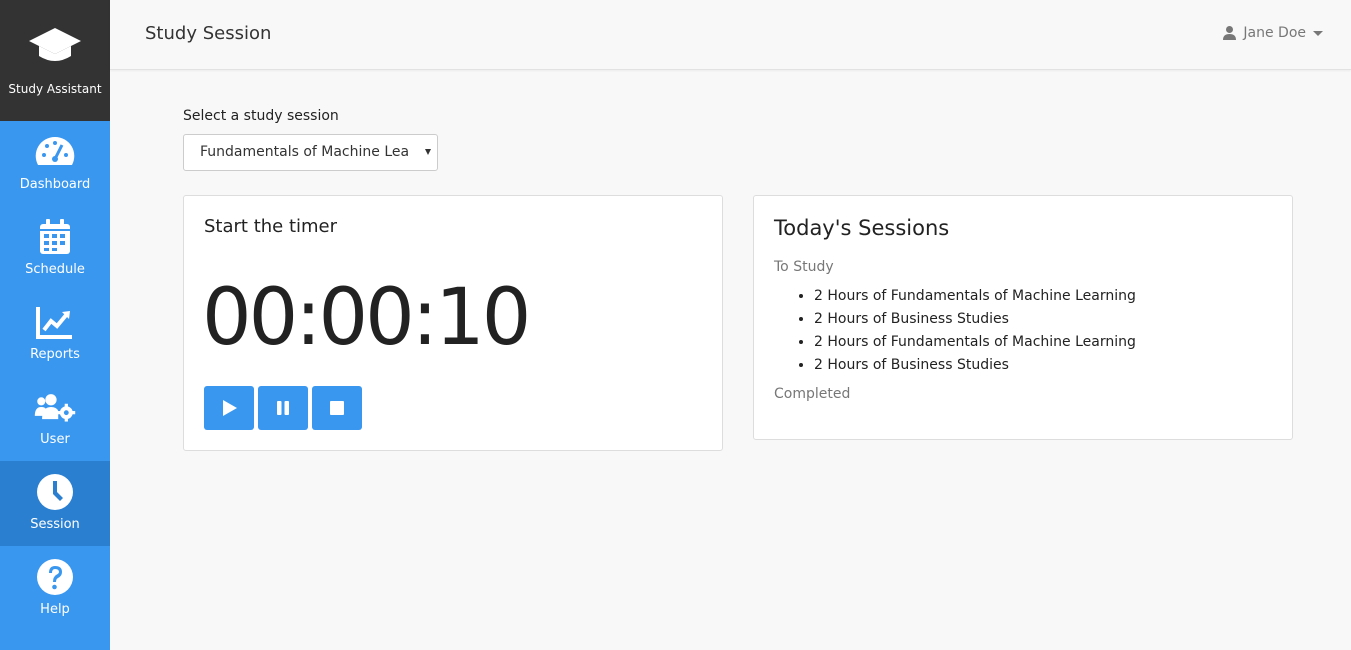  What do you see at coordinates (1230, 33) in the screenshot?
I see `user-icon` at bounding box center [1230, 33].